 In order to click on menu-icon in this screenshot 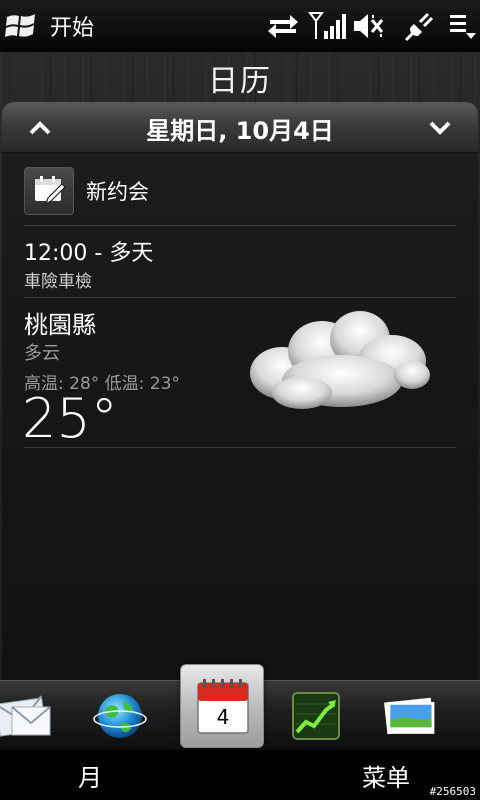, I will do `click(463, 26)`.